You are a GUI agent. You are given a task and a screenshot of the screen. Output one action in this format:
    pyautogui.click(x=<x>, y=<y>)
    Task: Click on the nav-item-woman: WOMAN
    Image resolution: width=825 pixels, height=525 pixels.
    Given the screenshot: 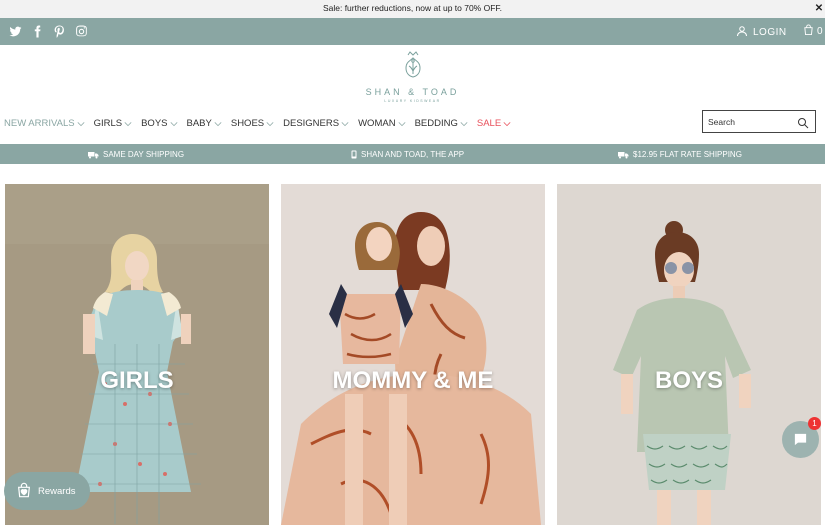 What is the action you would take?
    pyautogui.click(x=382, y=123)
    